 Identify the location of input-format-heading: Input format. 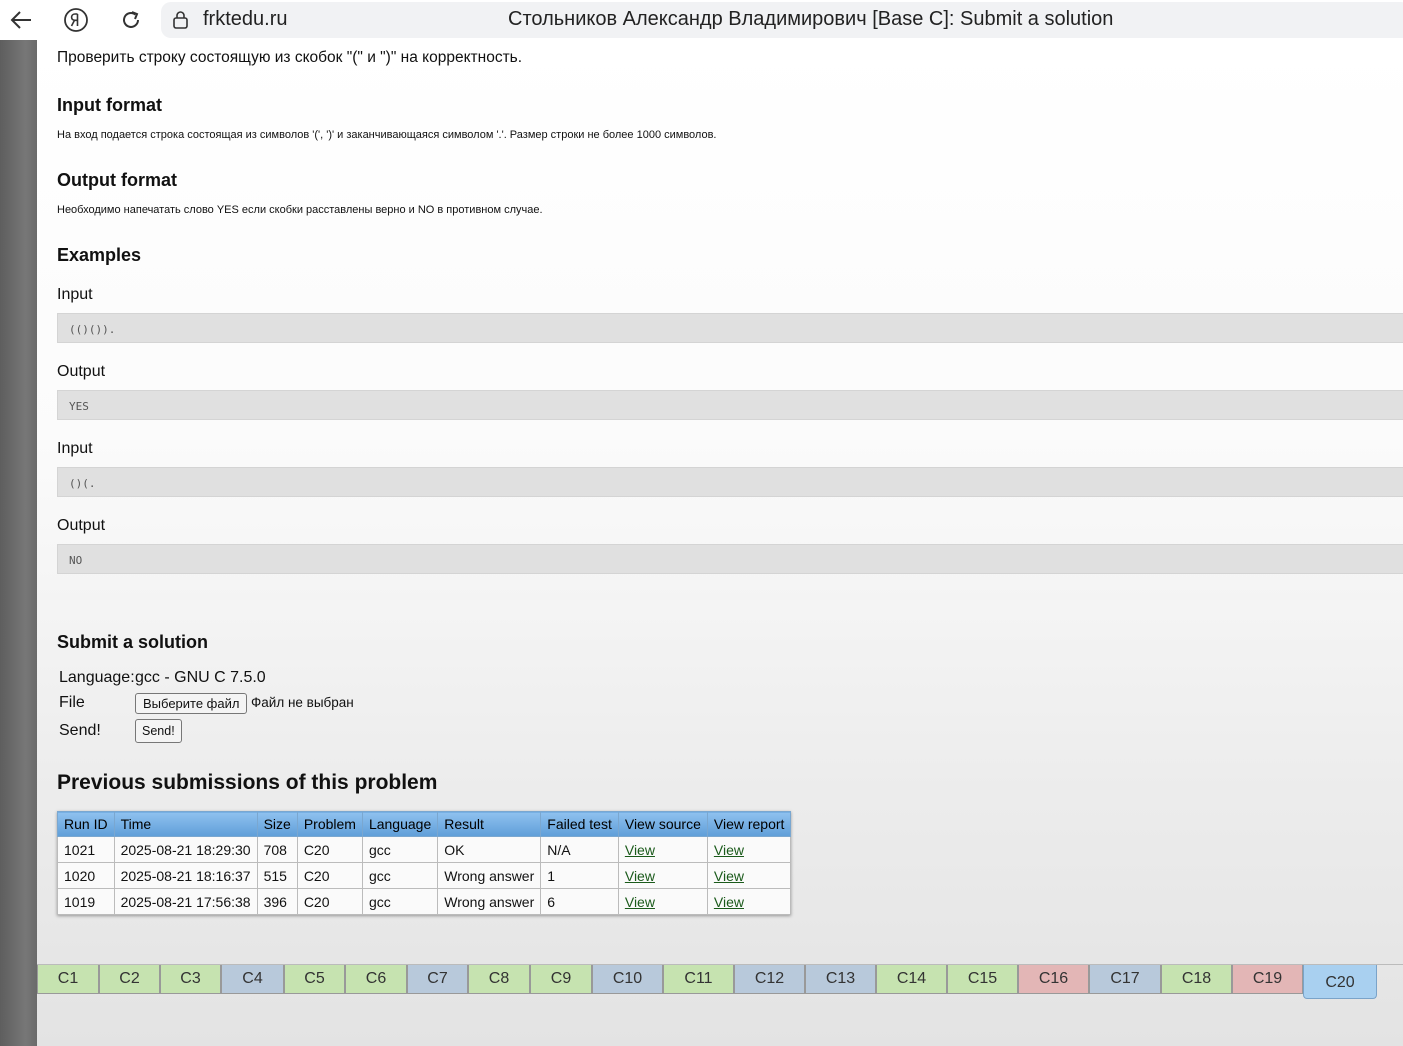
(109, 105).